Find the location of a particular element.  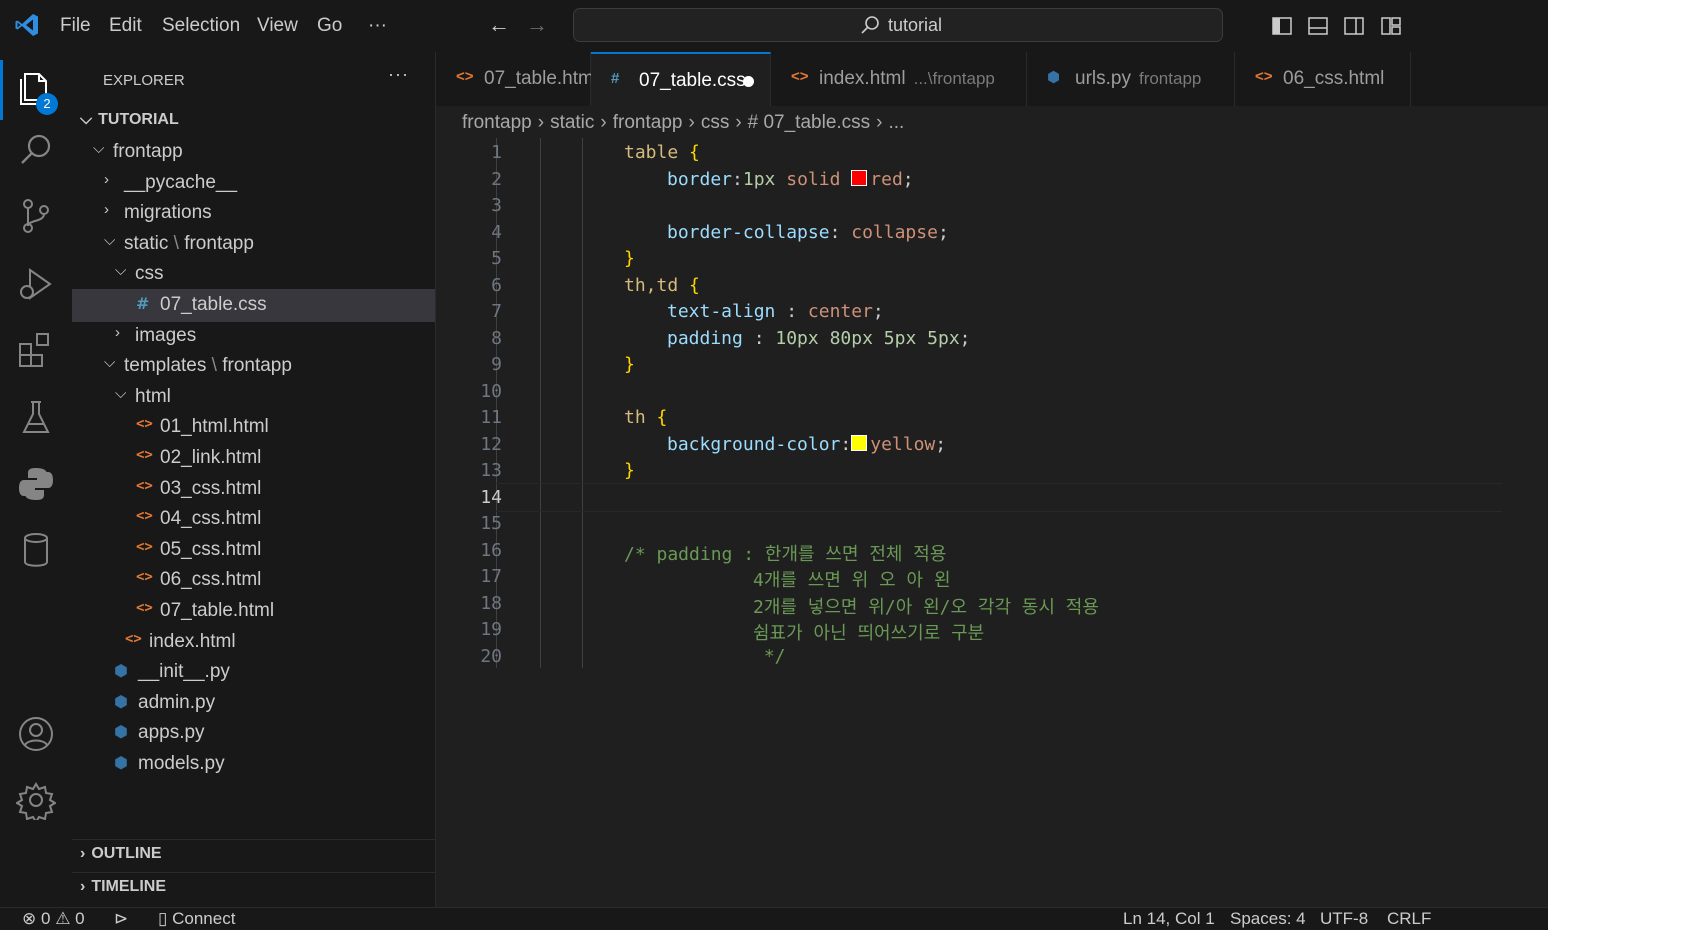

toggle-secondary-sidebar-icon is located at coordinates (1354, 26).